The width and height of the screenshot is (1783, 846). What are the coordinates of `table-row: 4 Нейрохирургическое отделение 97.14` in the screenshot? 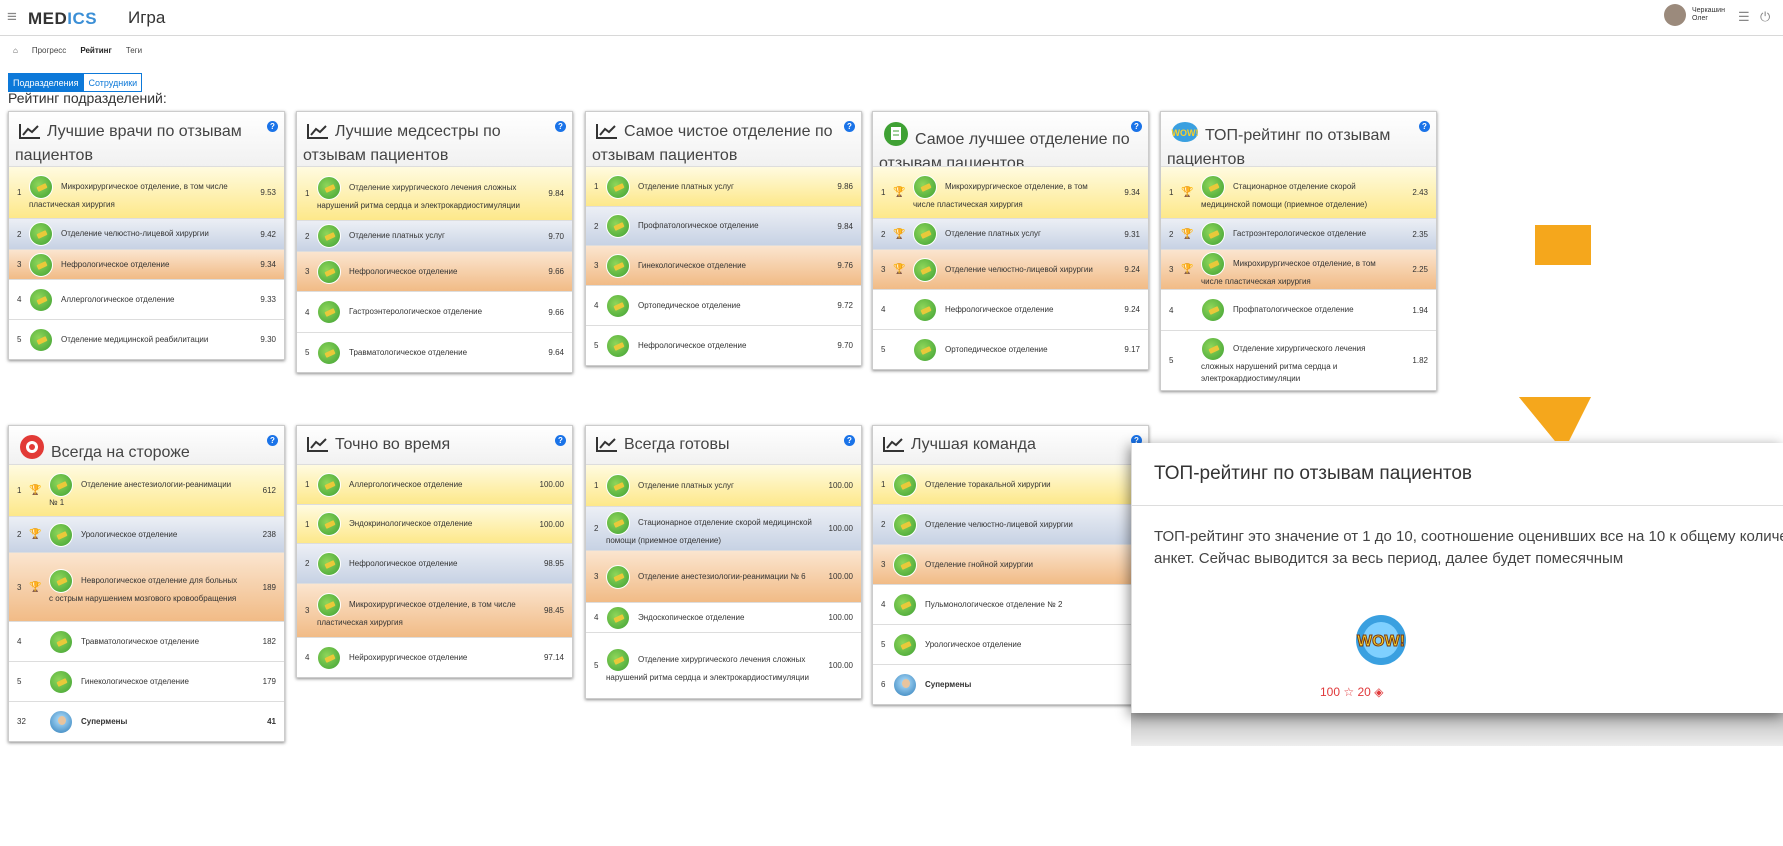 It's located at (434, 657).